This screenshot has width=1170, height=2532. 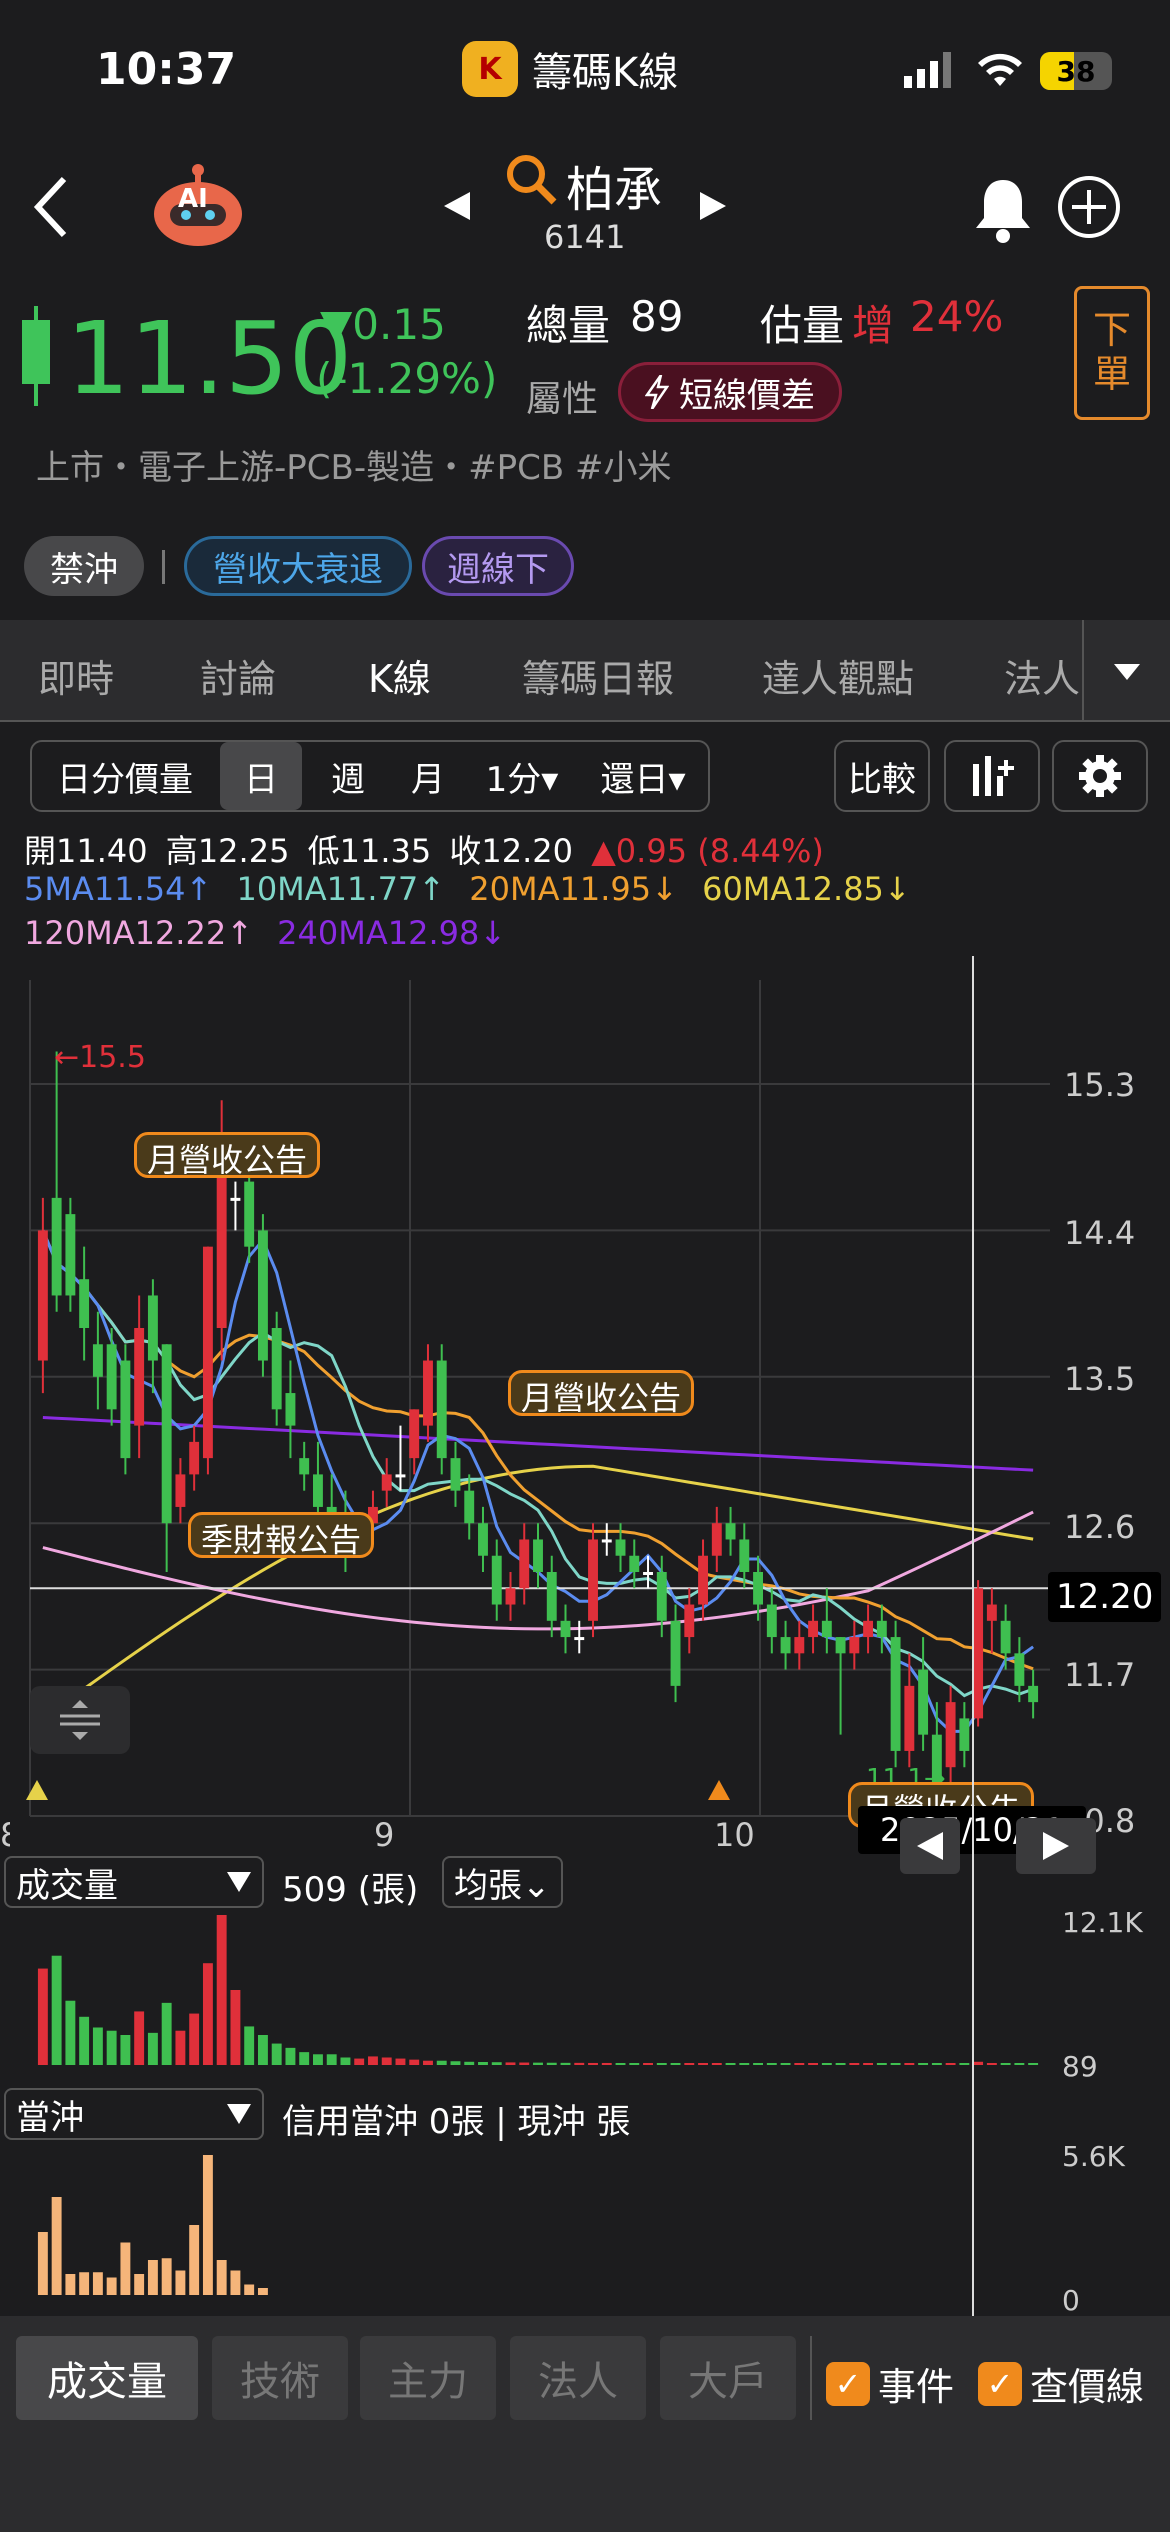 I want to click on crosshair-next-icon, so click(x=1056, y=1846).